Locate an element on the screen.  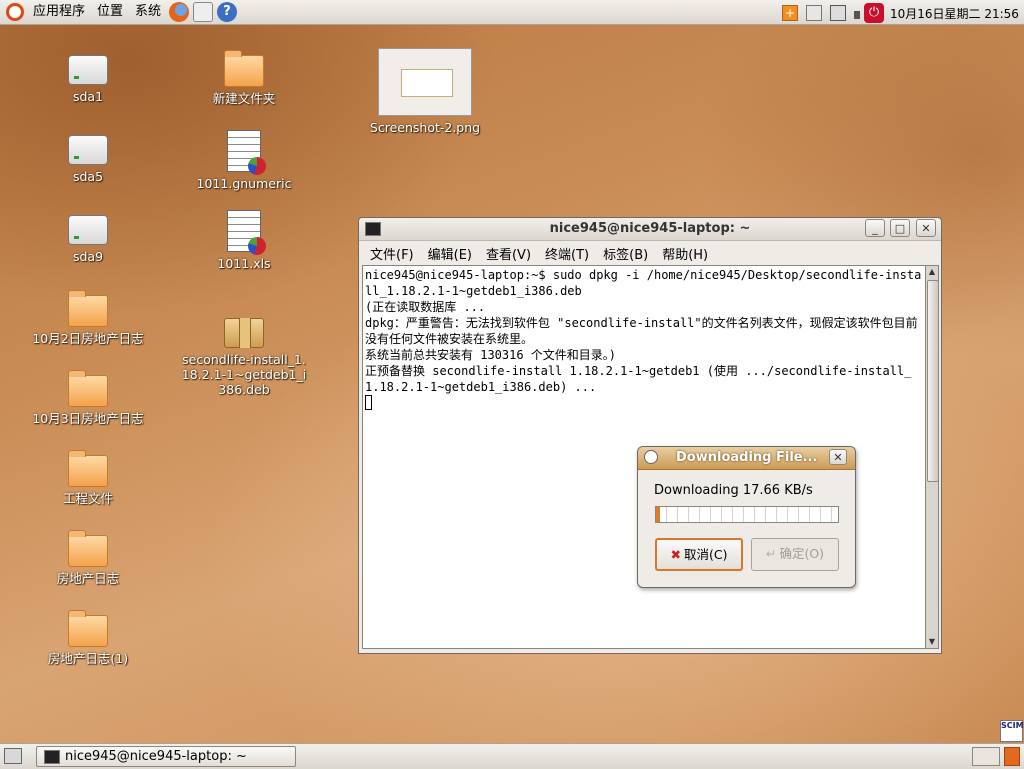
minimize-button: _ is located at coordinates (875, 228).